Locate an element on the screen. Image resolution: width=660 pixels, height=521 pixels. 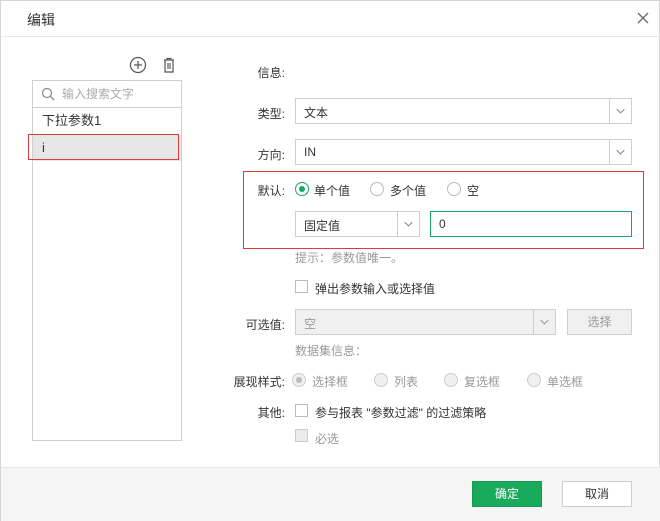
dialog-title: 编辑 is located at coordinates (41, 20).